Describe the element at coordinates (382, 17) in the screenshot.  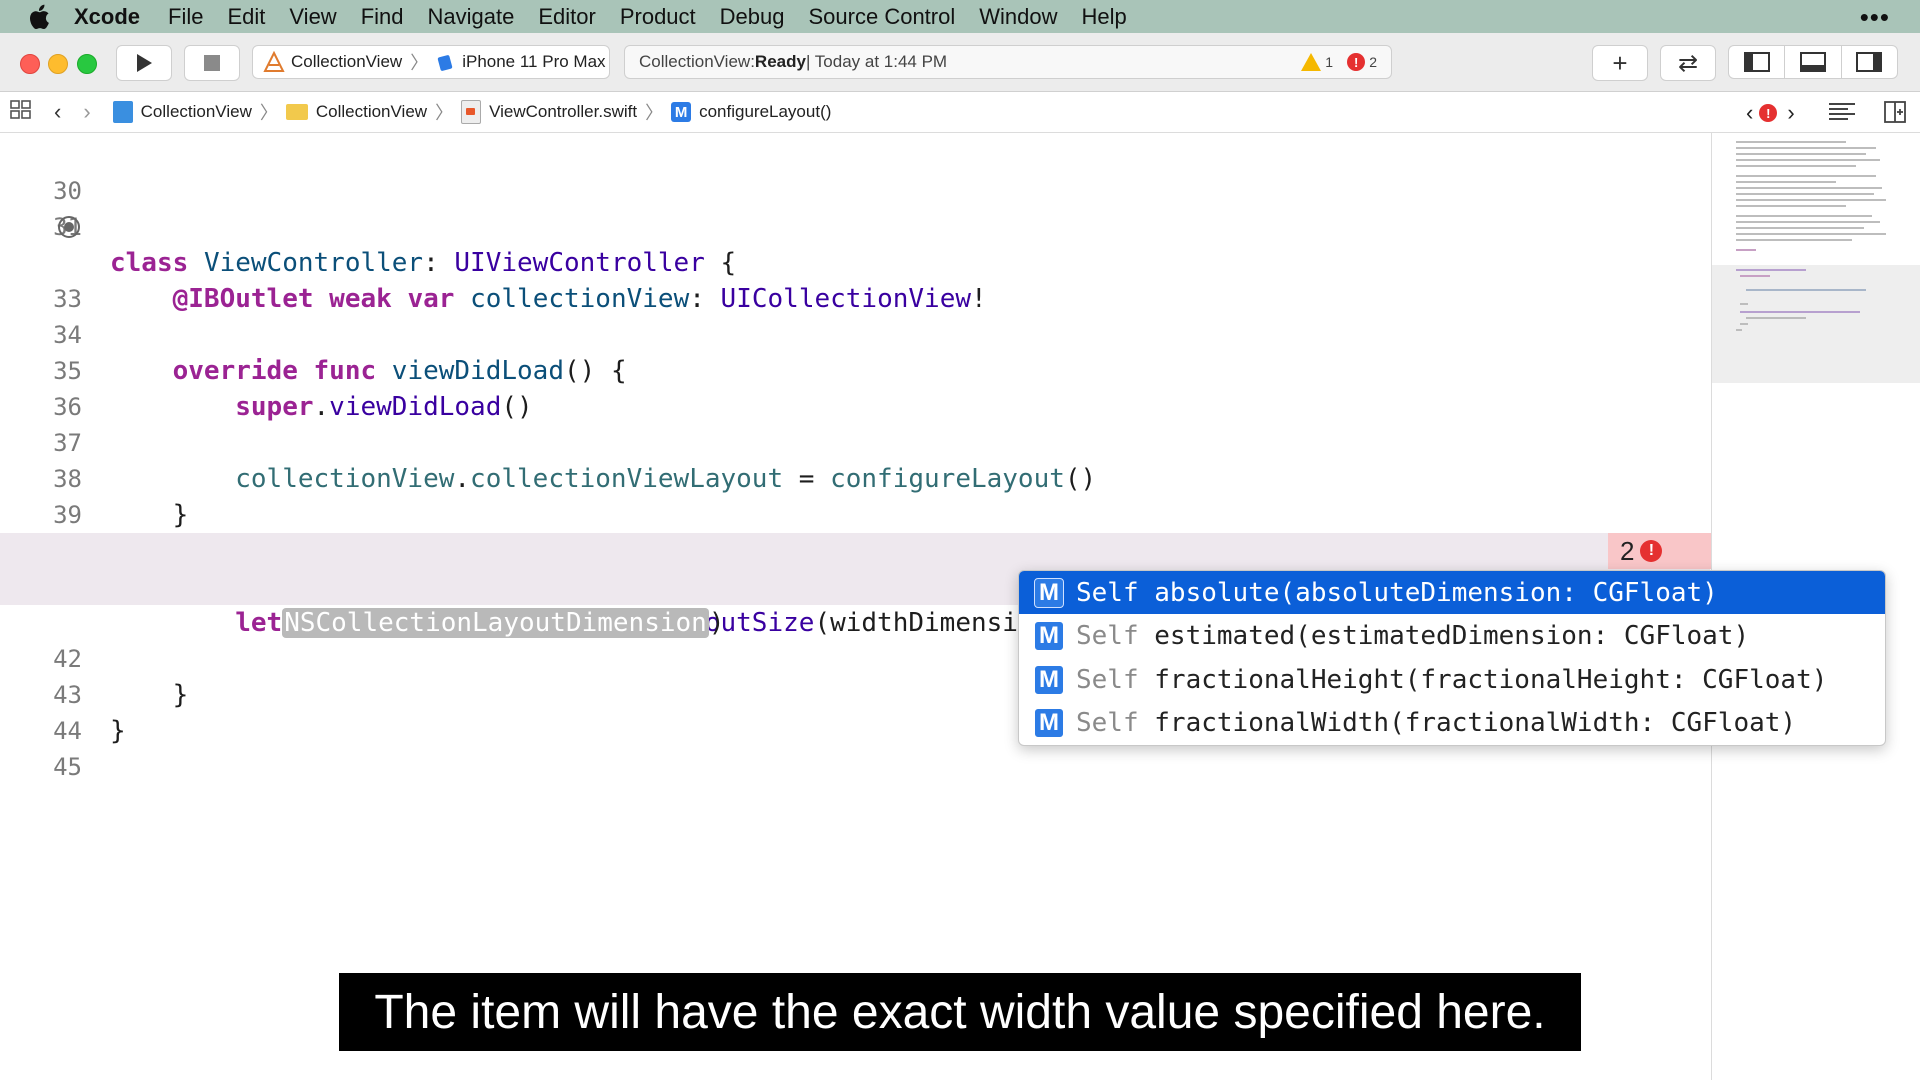
I see `menu-find: Find` at that location.